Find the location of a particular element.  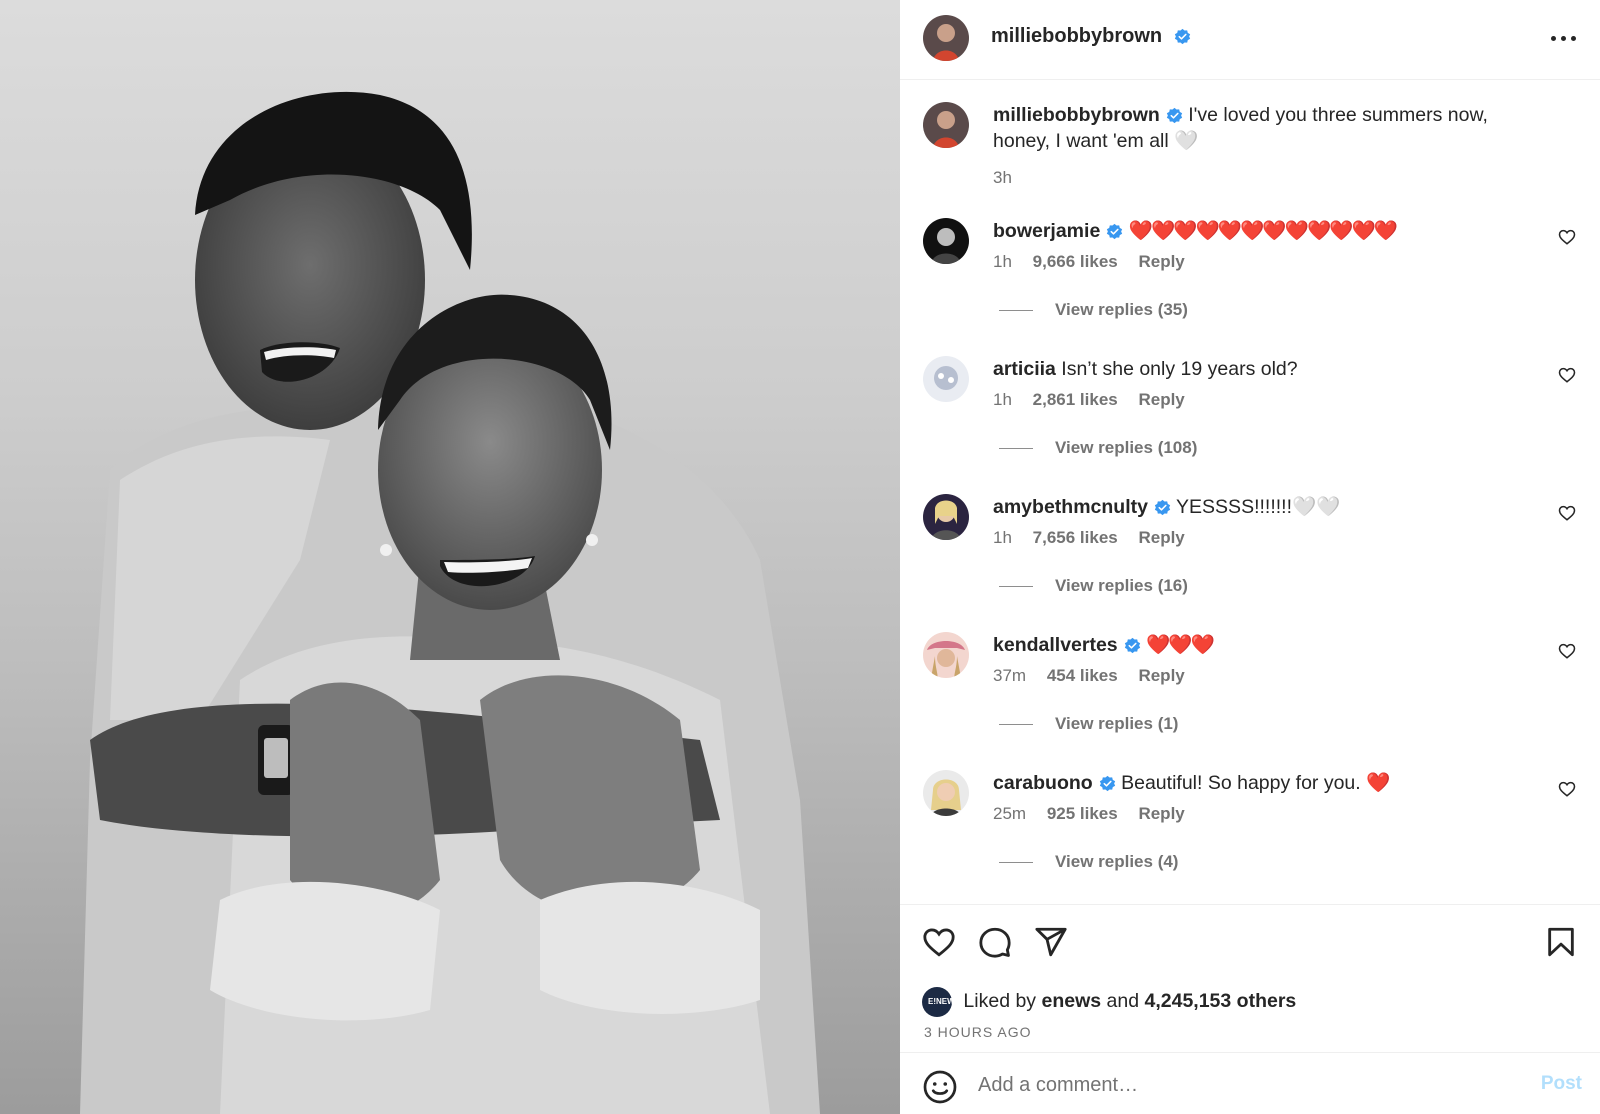

view-replies-button: View replies (16) is located at coordinates (1093, 586).